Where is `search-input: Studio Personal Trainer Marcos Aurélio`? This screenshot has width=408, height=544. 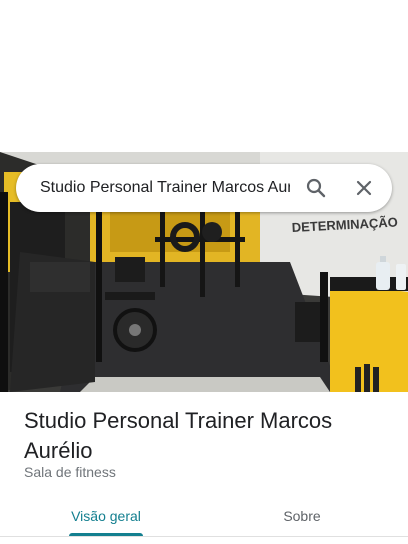 search-input: Studio Personal Trainer Marcos Aurélio is located at coordinates (165, 188).